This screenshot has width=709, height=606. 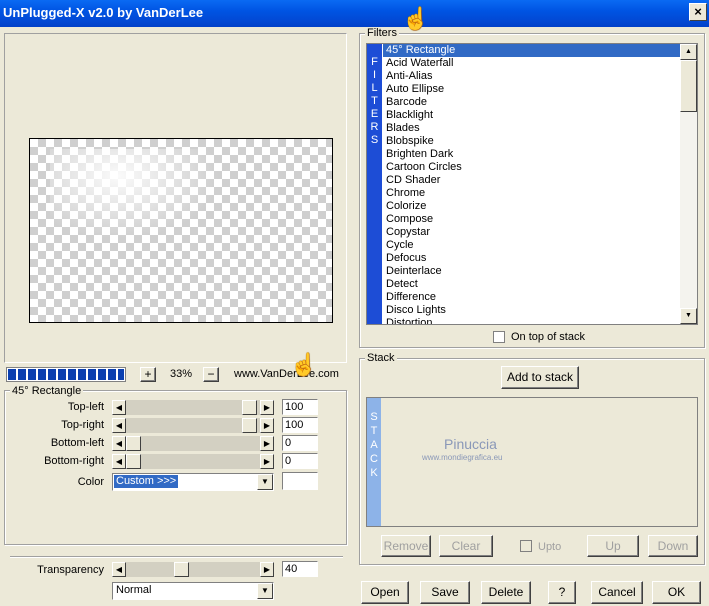 What do you see at coordinates (673, 546) in the screenshot?
I see `down-button: Down` at bounding box center [673, 546].